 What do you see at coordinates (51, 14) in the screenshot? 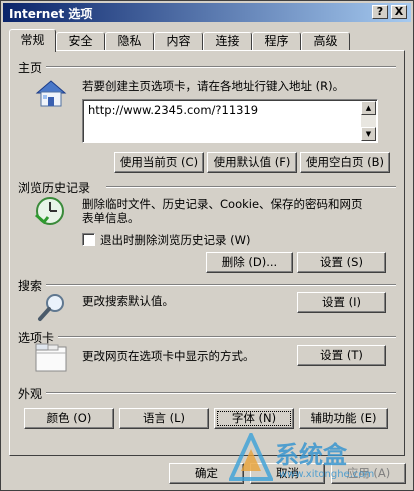
I see `window-title: Internet 选项` at bounding box center [51, 14].